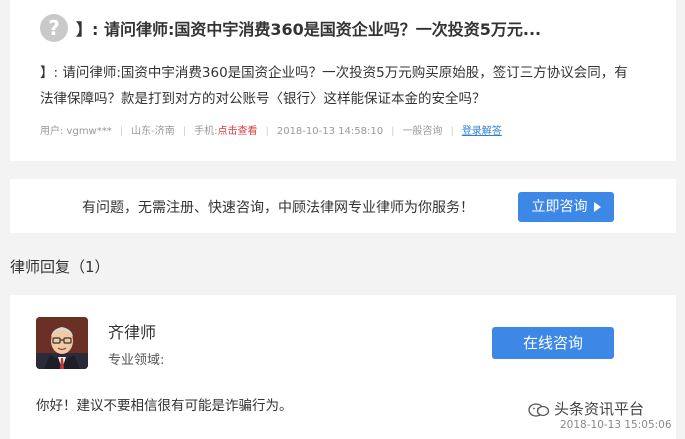 Image resolution: width=685 pixels, height=439 pixels. Describe the element at coordinates (599, 409) in the screenshot. I see `watermark-text: 头条资讯平台` at that location.